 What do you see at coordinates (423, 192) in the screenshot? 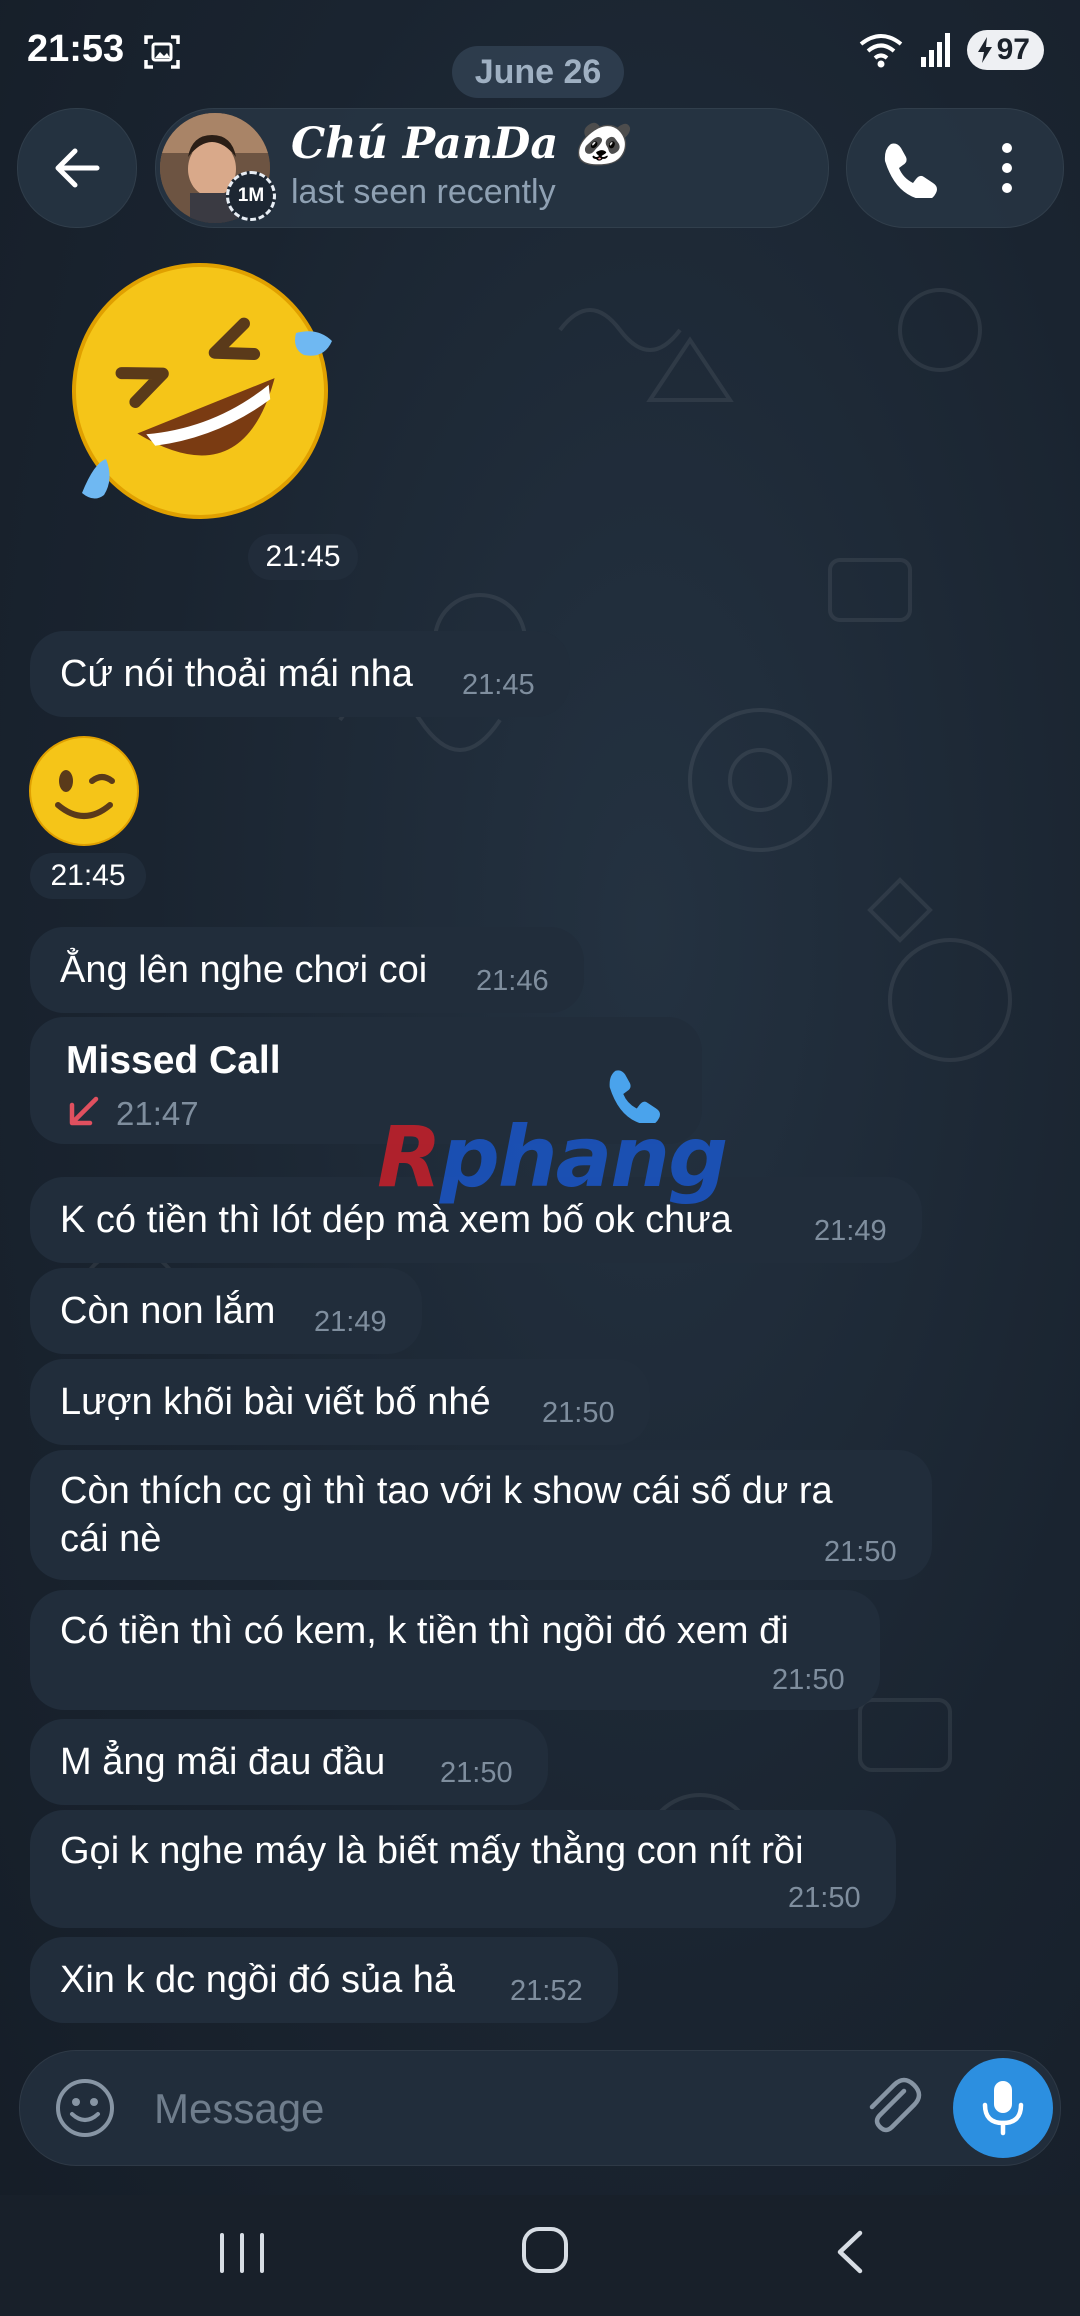
I see `contact-status: last seen recently` at bounding box center [423, 192].